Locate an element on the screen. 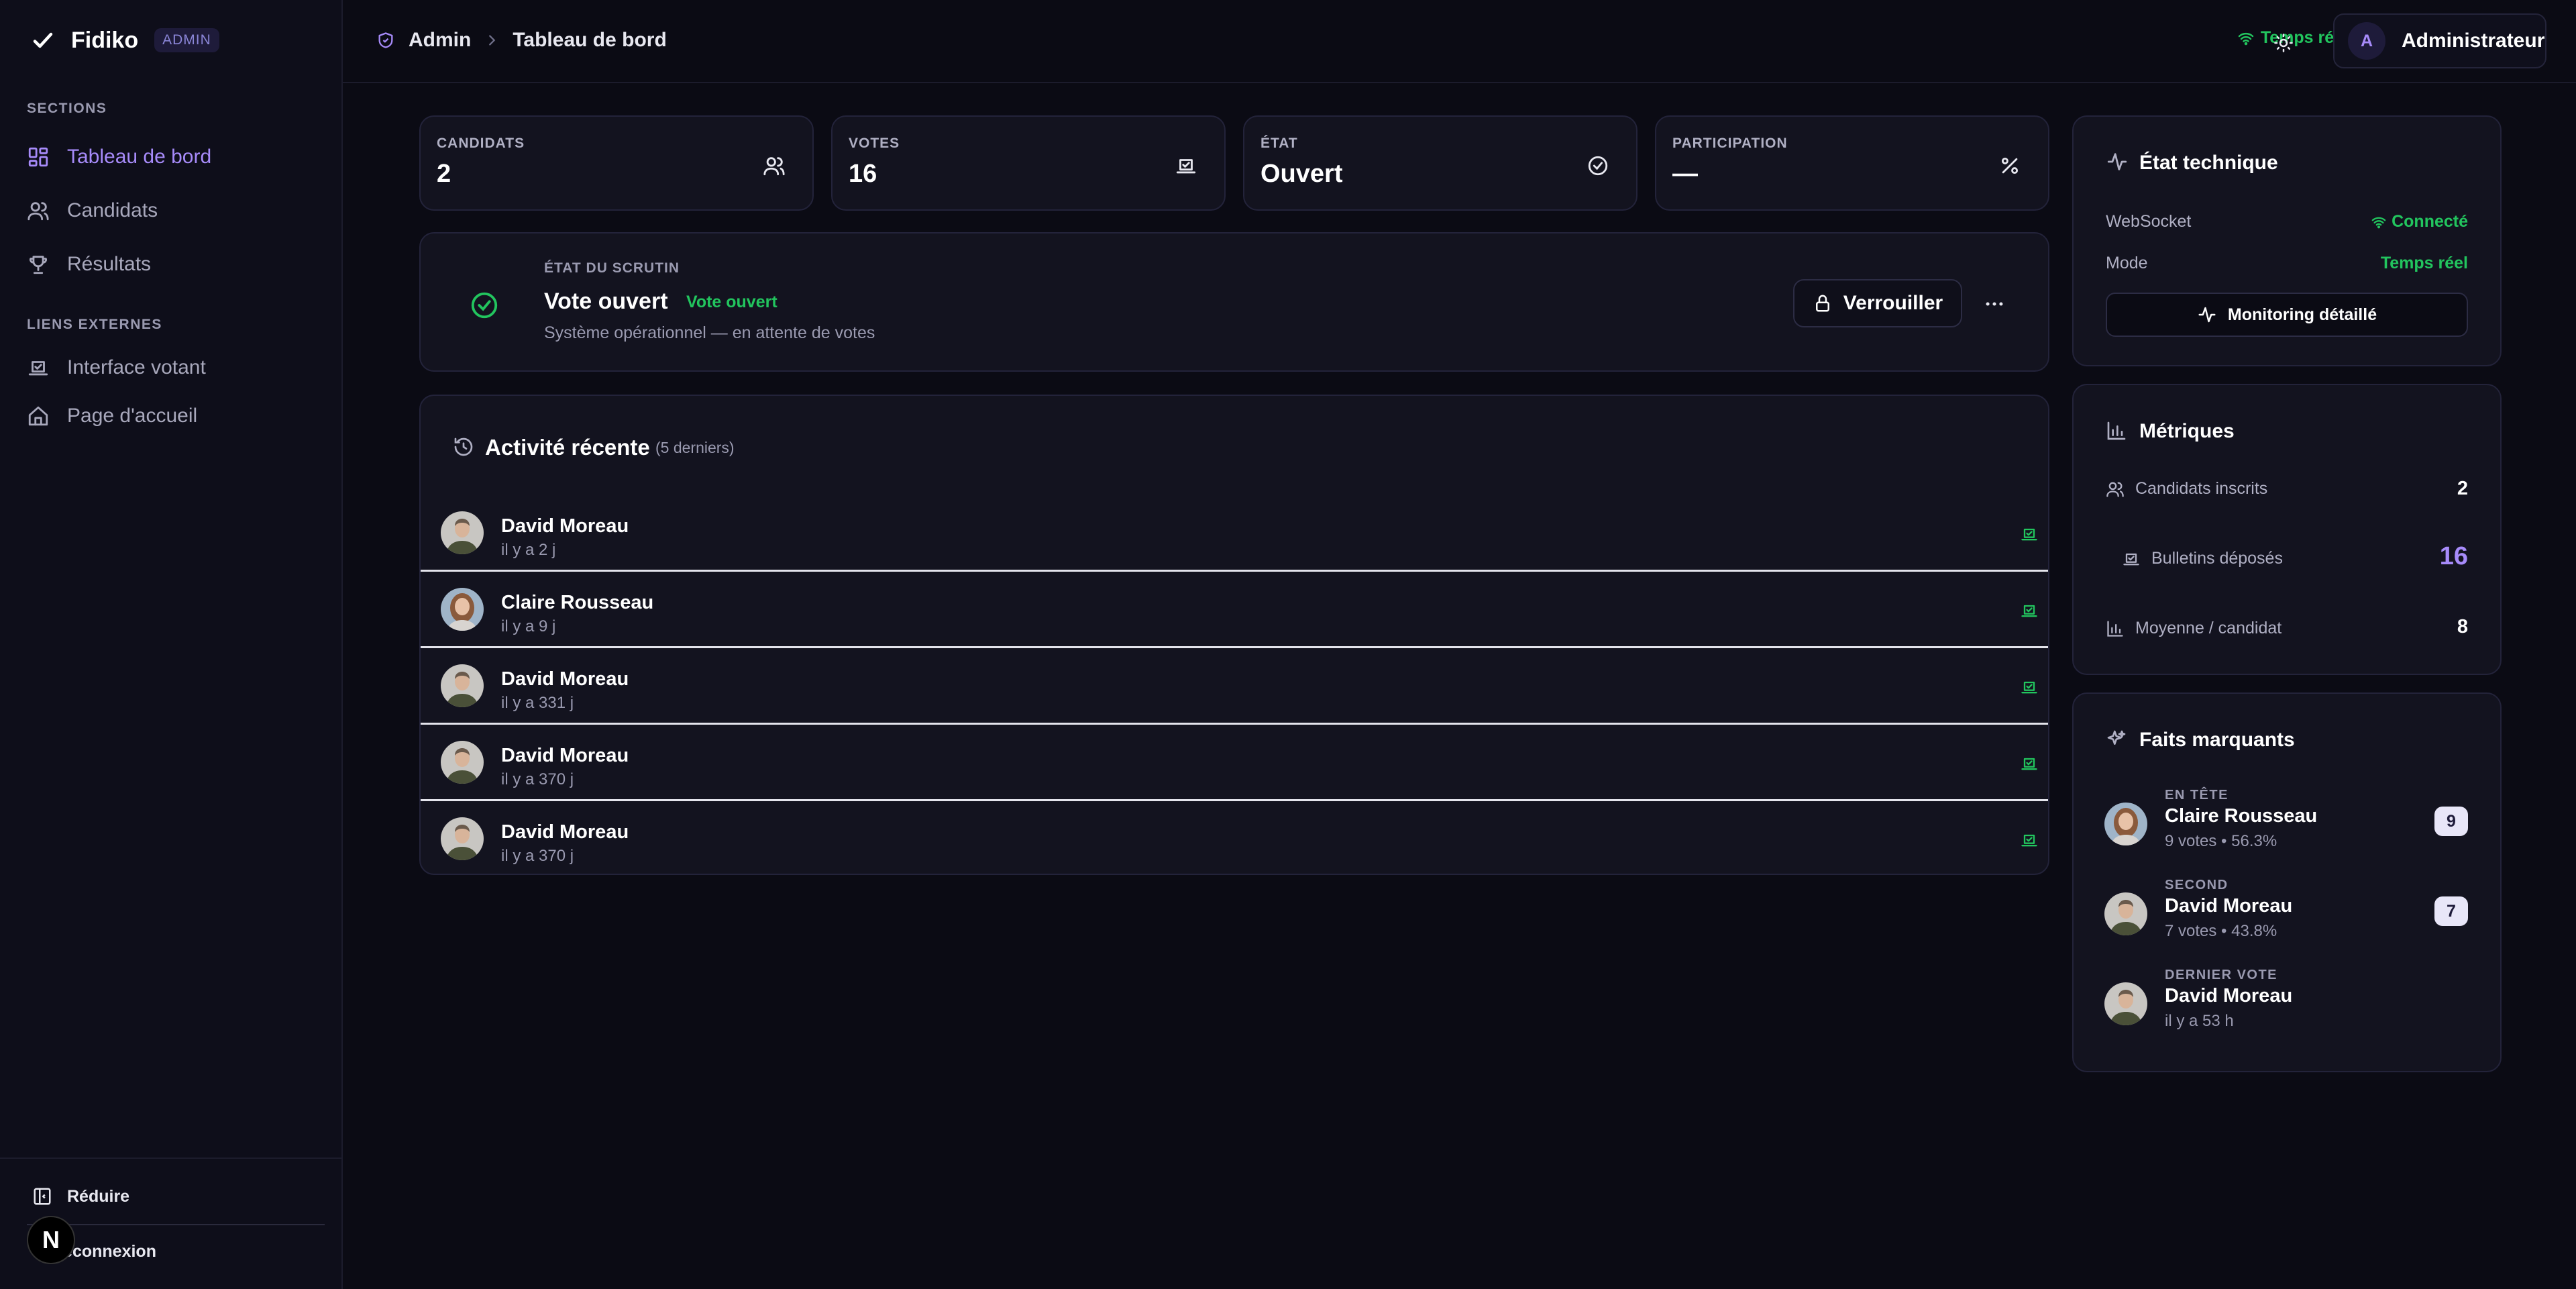  collapse-label: Réduire is located at coordinates (98, 1196).